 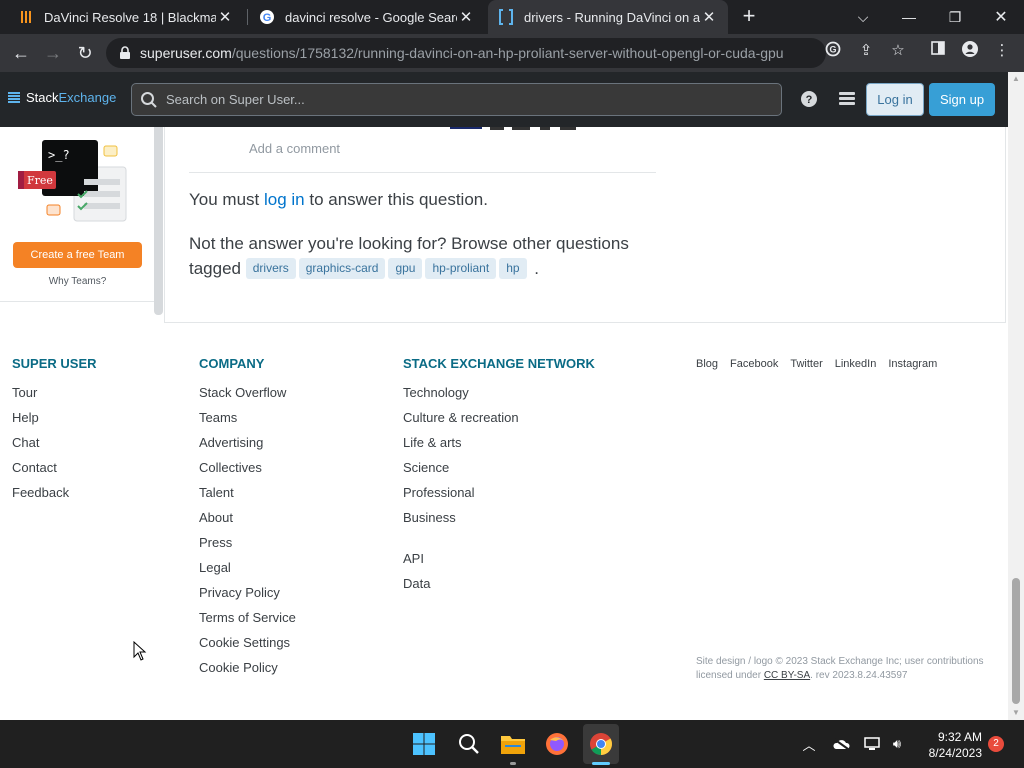 I want to click on onedrive-icon, so click(x=841, y=744).